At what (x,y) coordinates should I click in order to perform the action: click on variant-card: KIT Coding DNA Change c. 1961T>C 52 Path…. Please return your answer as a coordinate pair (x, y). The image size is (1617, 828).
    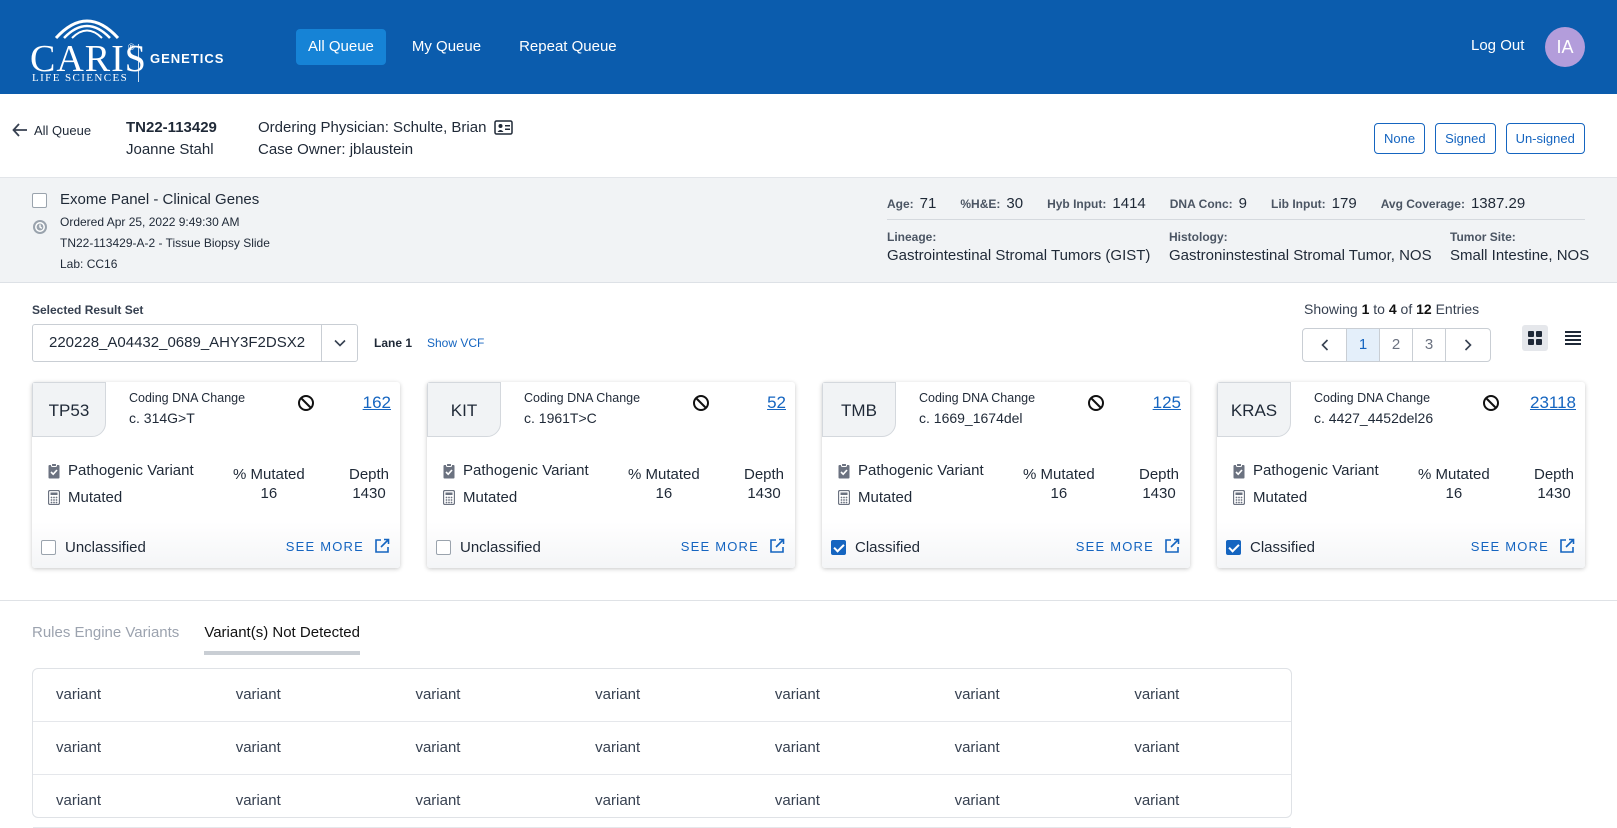
    Looking at the image, I should click on (611, 475).